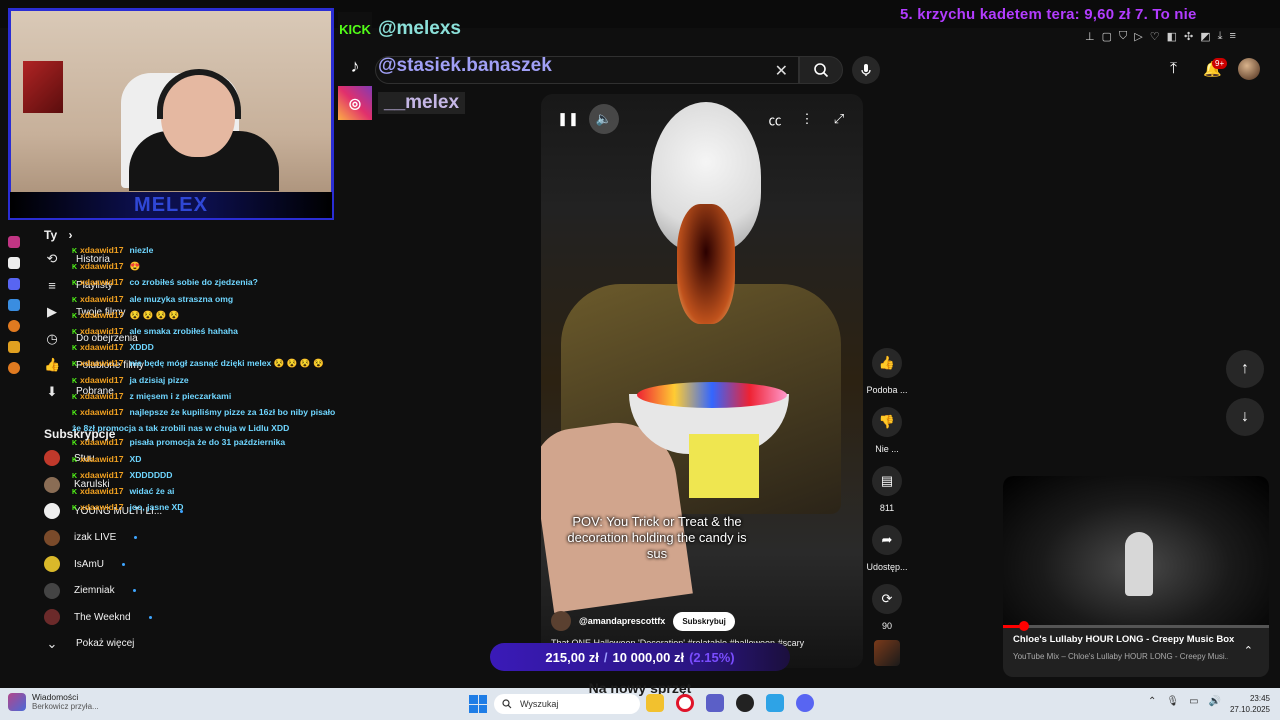 The image size is (1280, 720). Describe the element at coordinates (1173, 69) in the screenshot. I see `upload-icon: ⤒` at that location.